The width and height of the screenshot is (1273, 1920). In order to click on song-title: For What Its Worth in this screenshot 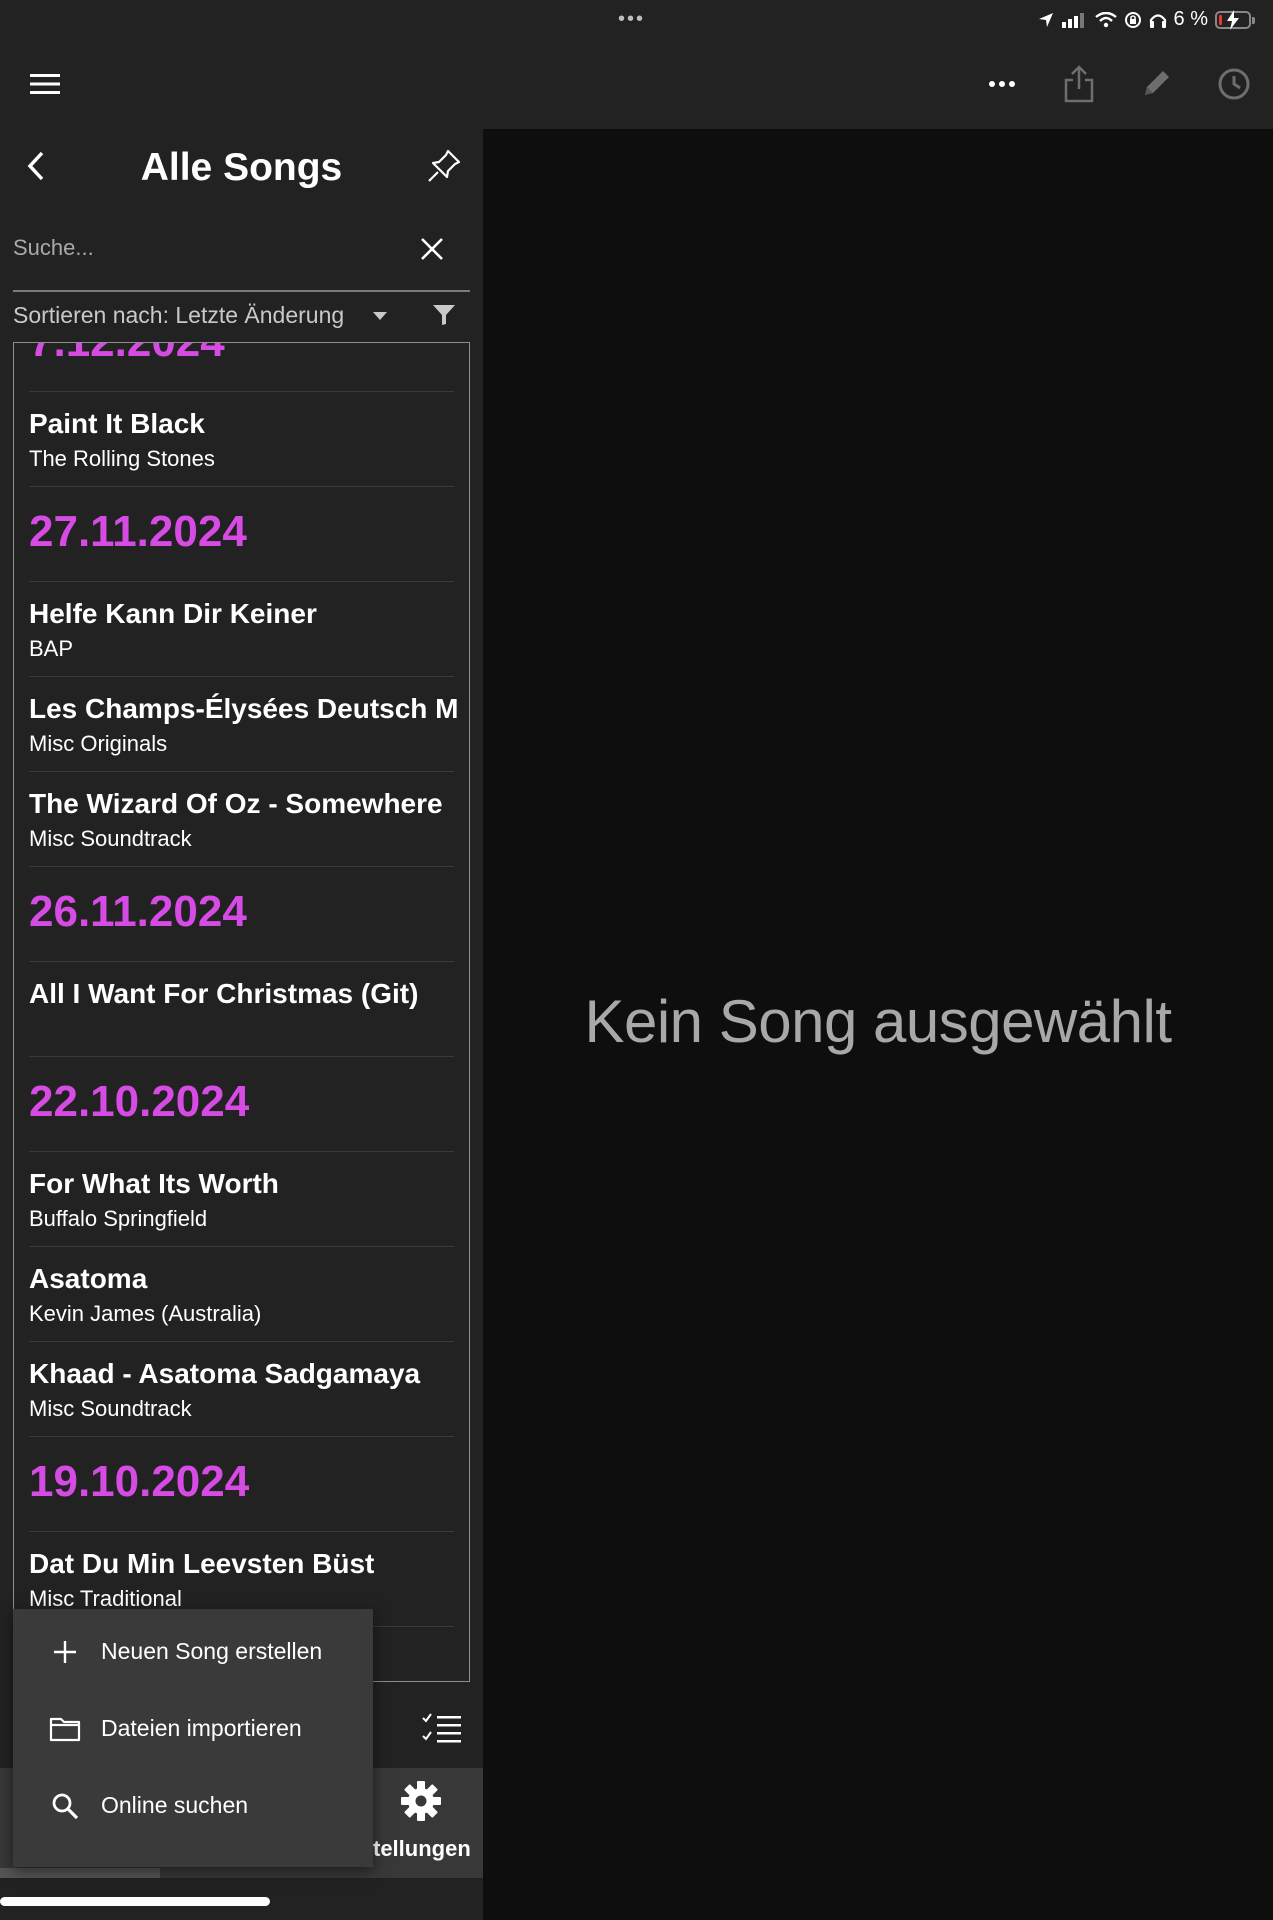, I will do `click(154, 1183)`.